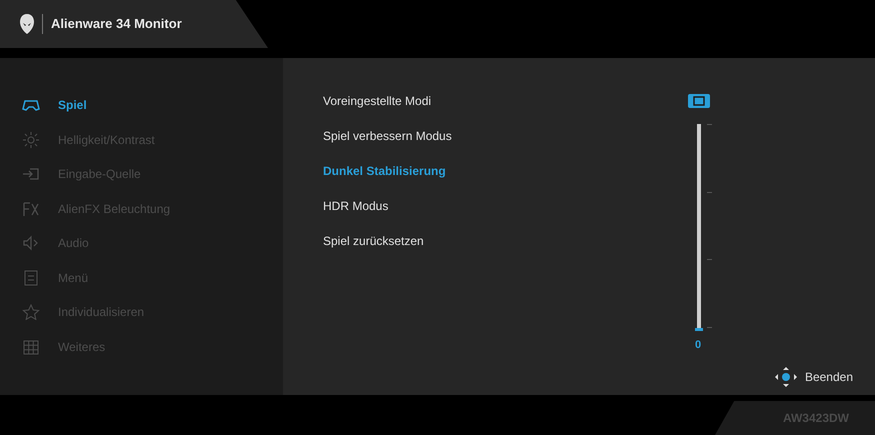 The width and height of the screenshot is (875, 435). What do you see at coordinates (387, 101) in the screenshot?
I see `menu-item: Voreingestellte Modi` at bounding box center [387, 101].